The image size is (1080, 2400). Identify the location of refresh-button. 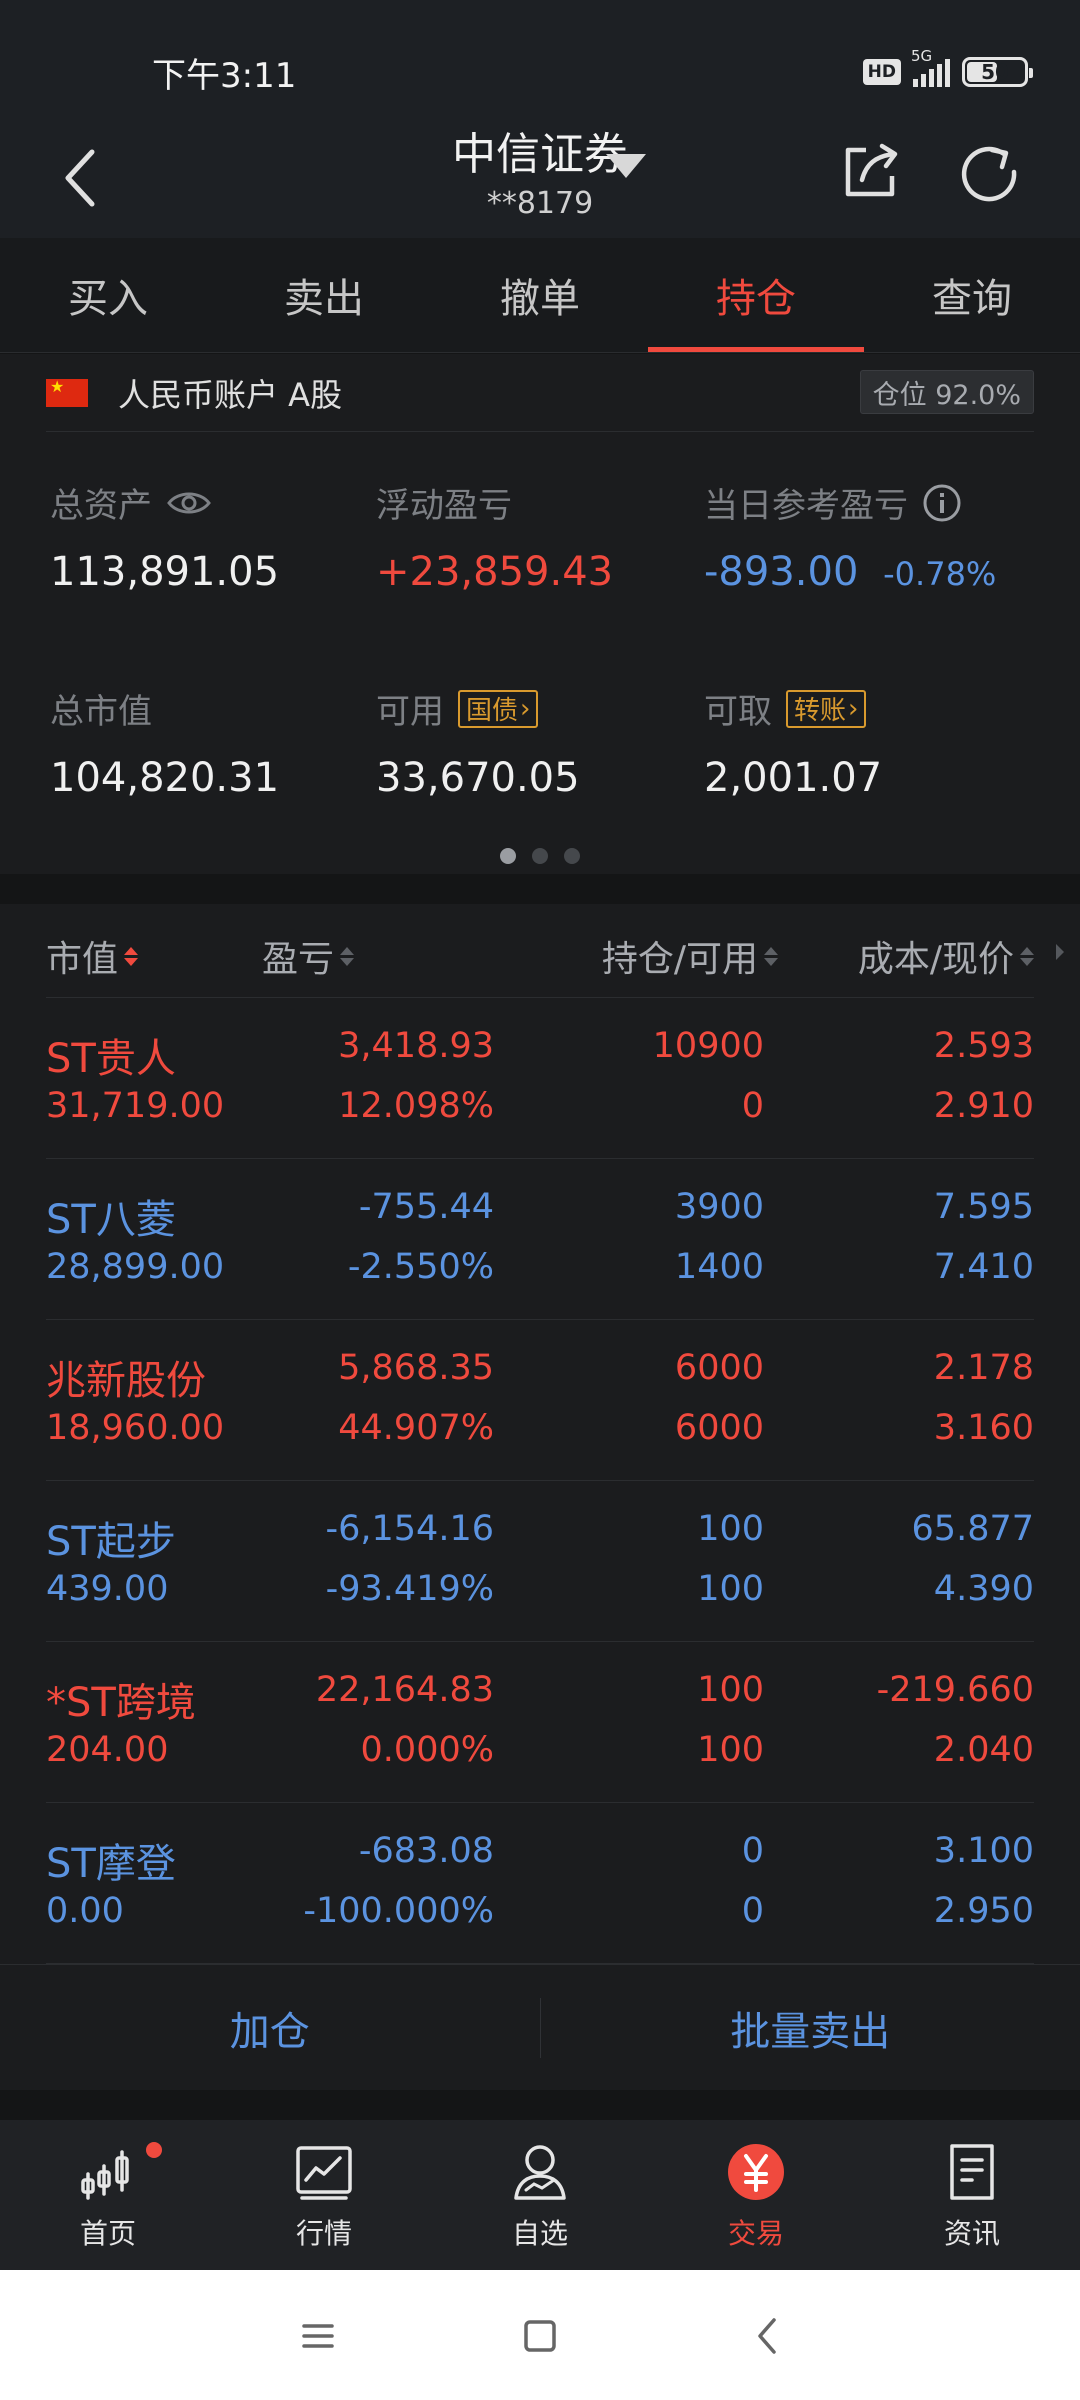
(989, 171).